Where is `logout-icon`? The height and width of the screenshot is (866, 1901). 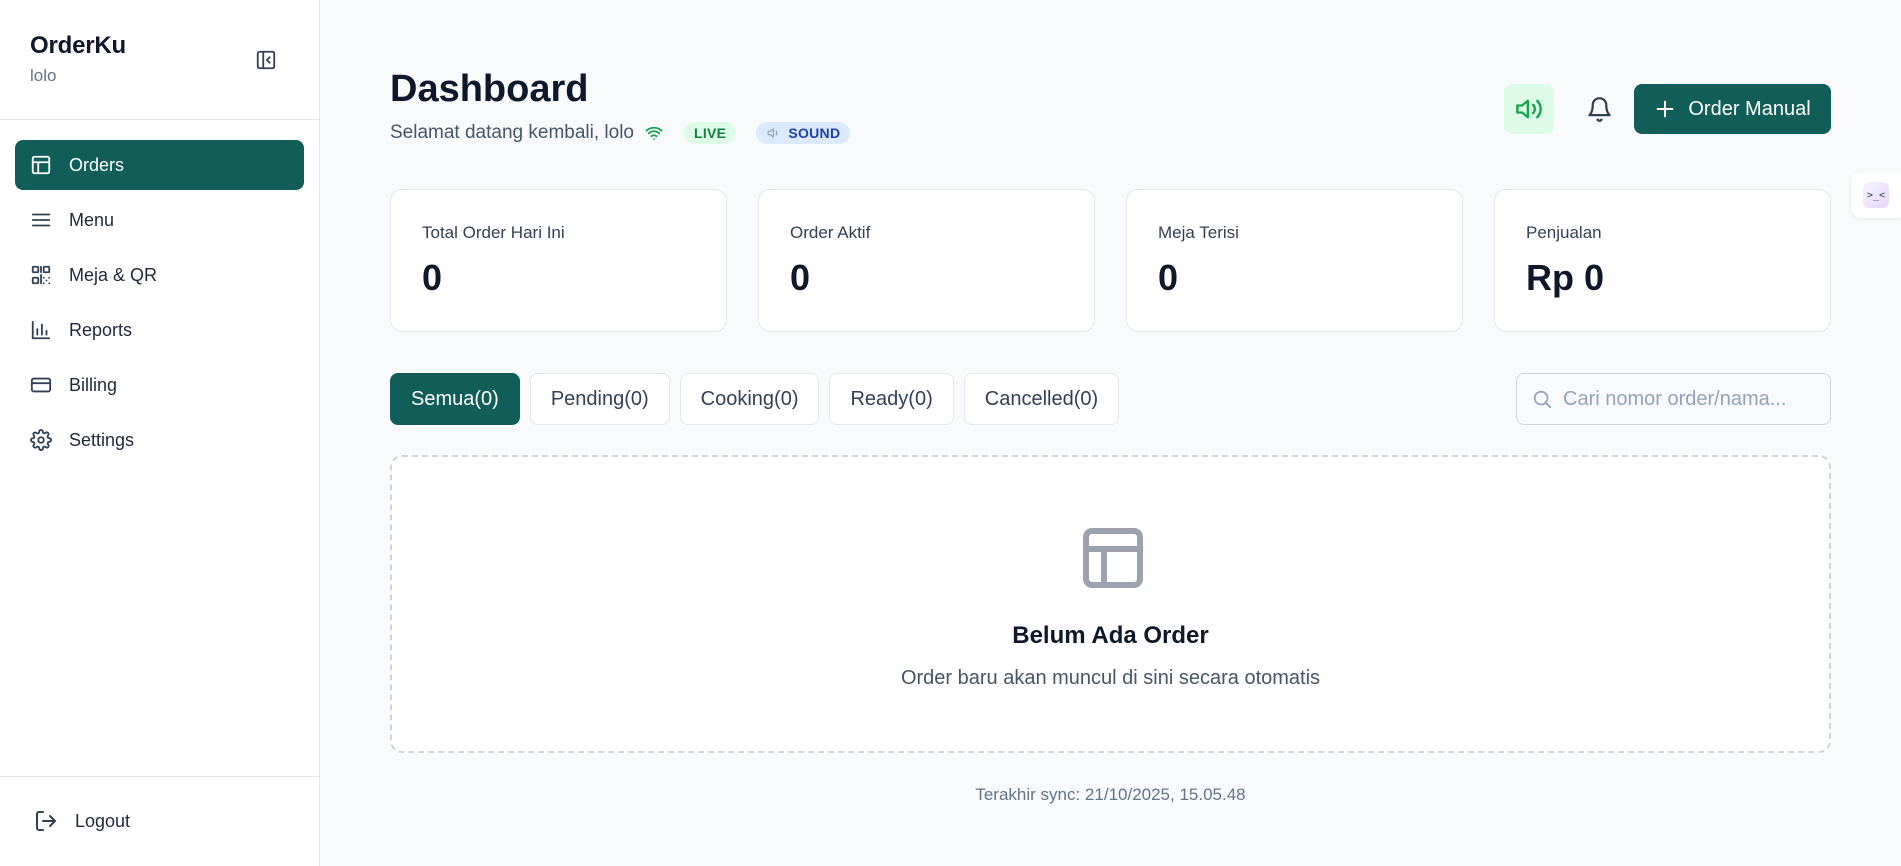 logout-icon is located at coordinates (46, 821).